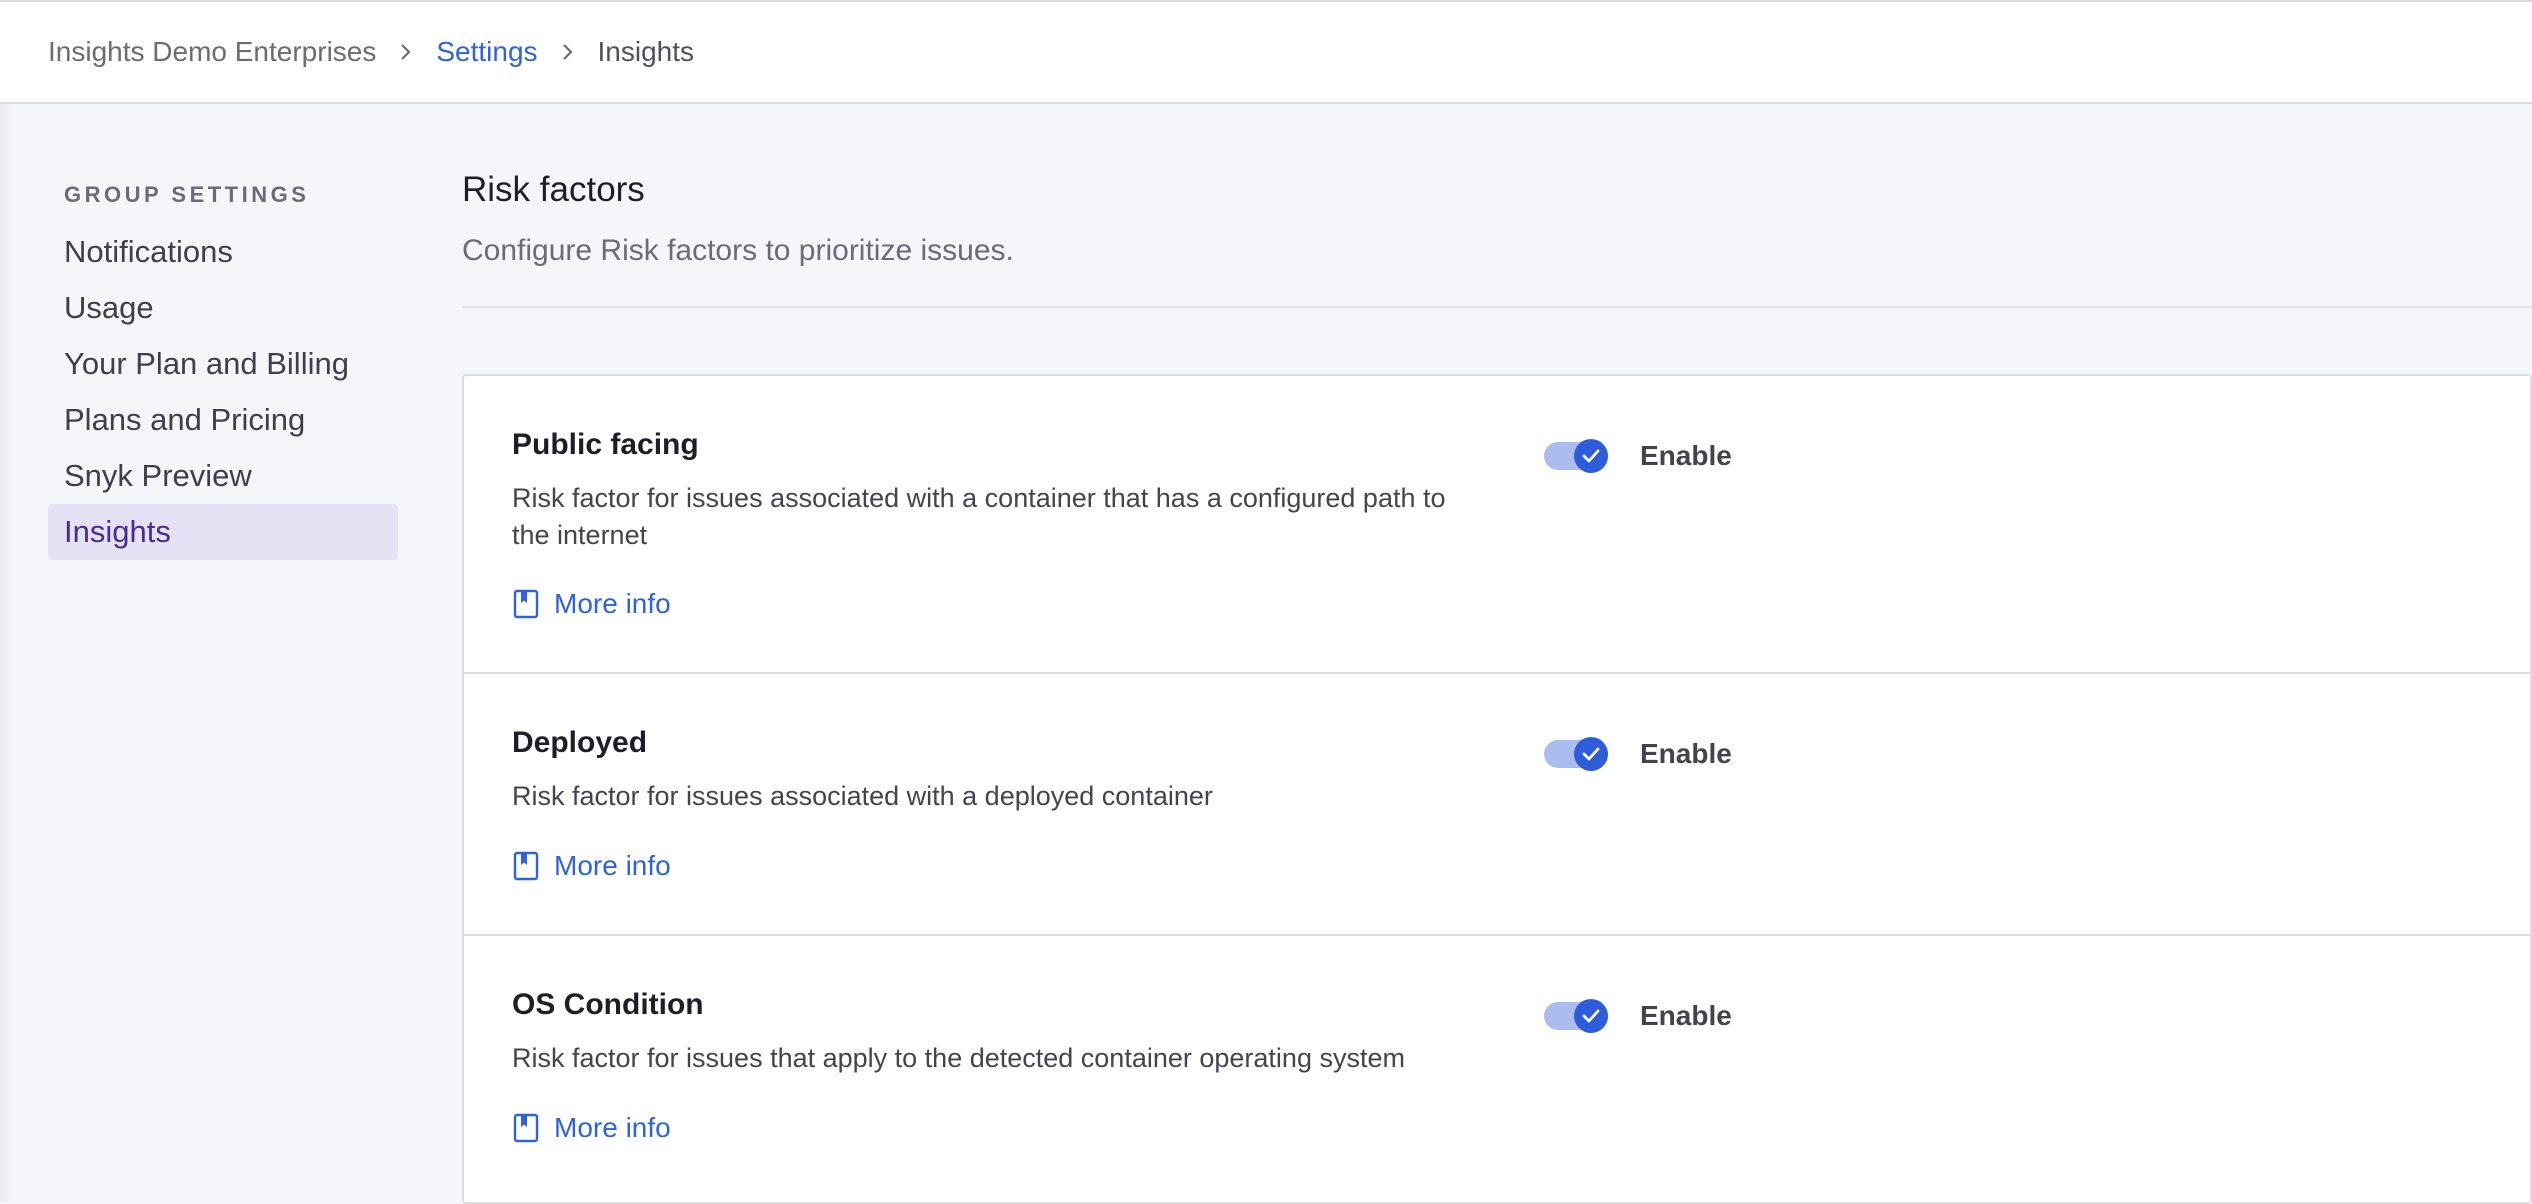 This screenshot has height=1204, width=2532. I want to click on sidebar-item-usage: Usage, so click(223, 308).